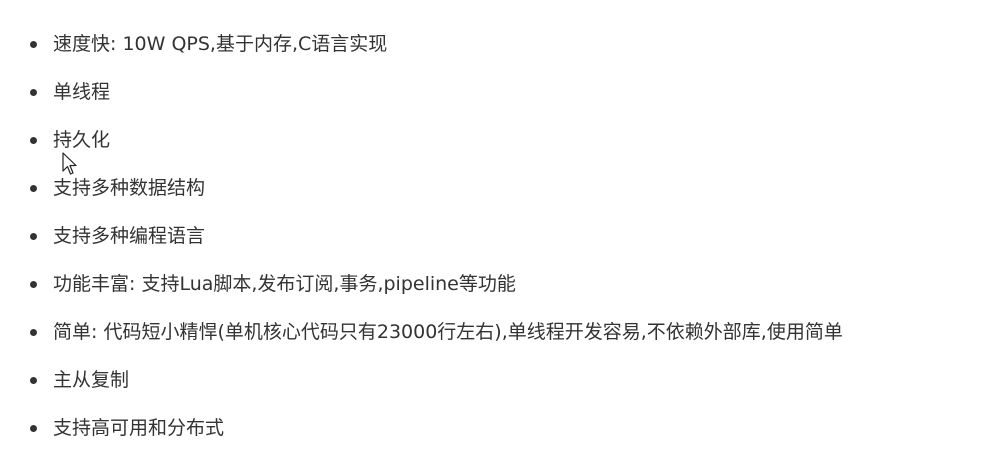 This screenshot has width=993, height=465. I want to click on list-item-text: 持久化, so click(82, 140).